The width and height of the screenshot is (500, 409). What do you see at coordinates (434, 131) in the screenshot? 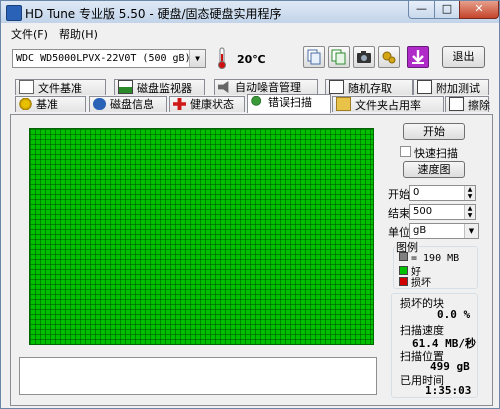
I see `start-scan-button: 开始` at bounding box center [434, 131].